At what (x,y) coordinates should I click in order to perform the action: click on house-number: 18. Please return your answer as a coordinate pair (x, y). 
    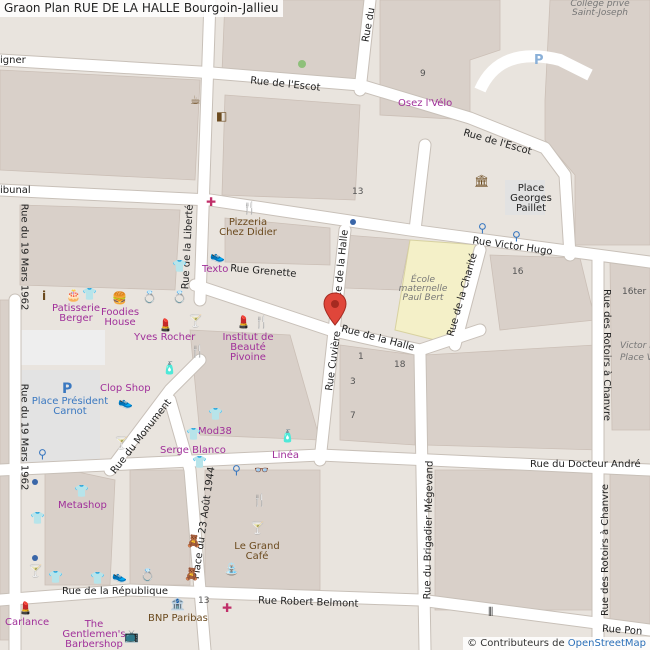
    Looking at the image, I should click on (400, 365).